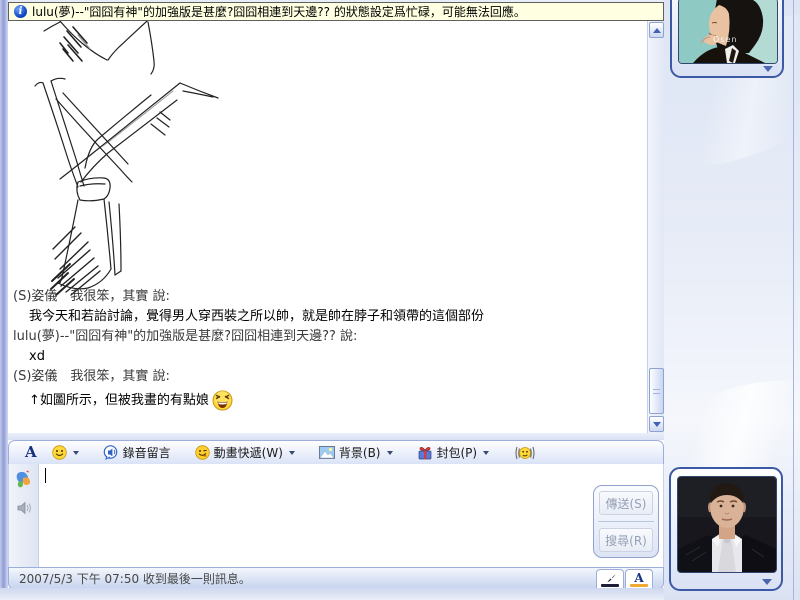 The image size is (800, 600). What do you see at coordinates (323, 400) in the screenshot?
I see `message-text: ↑如圖所示，但被我畫的有點娘` at bounding box center [323, 400].